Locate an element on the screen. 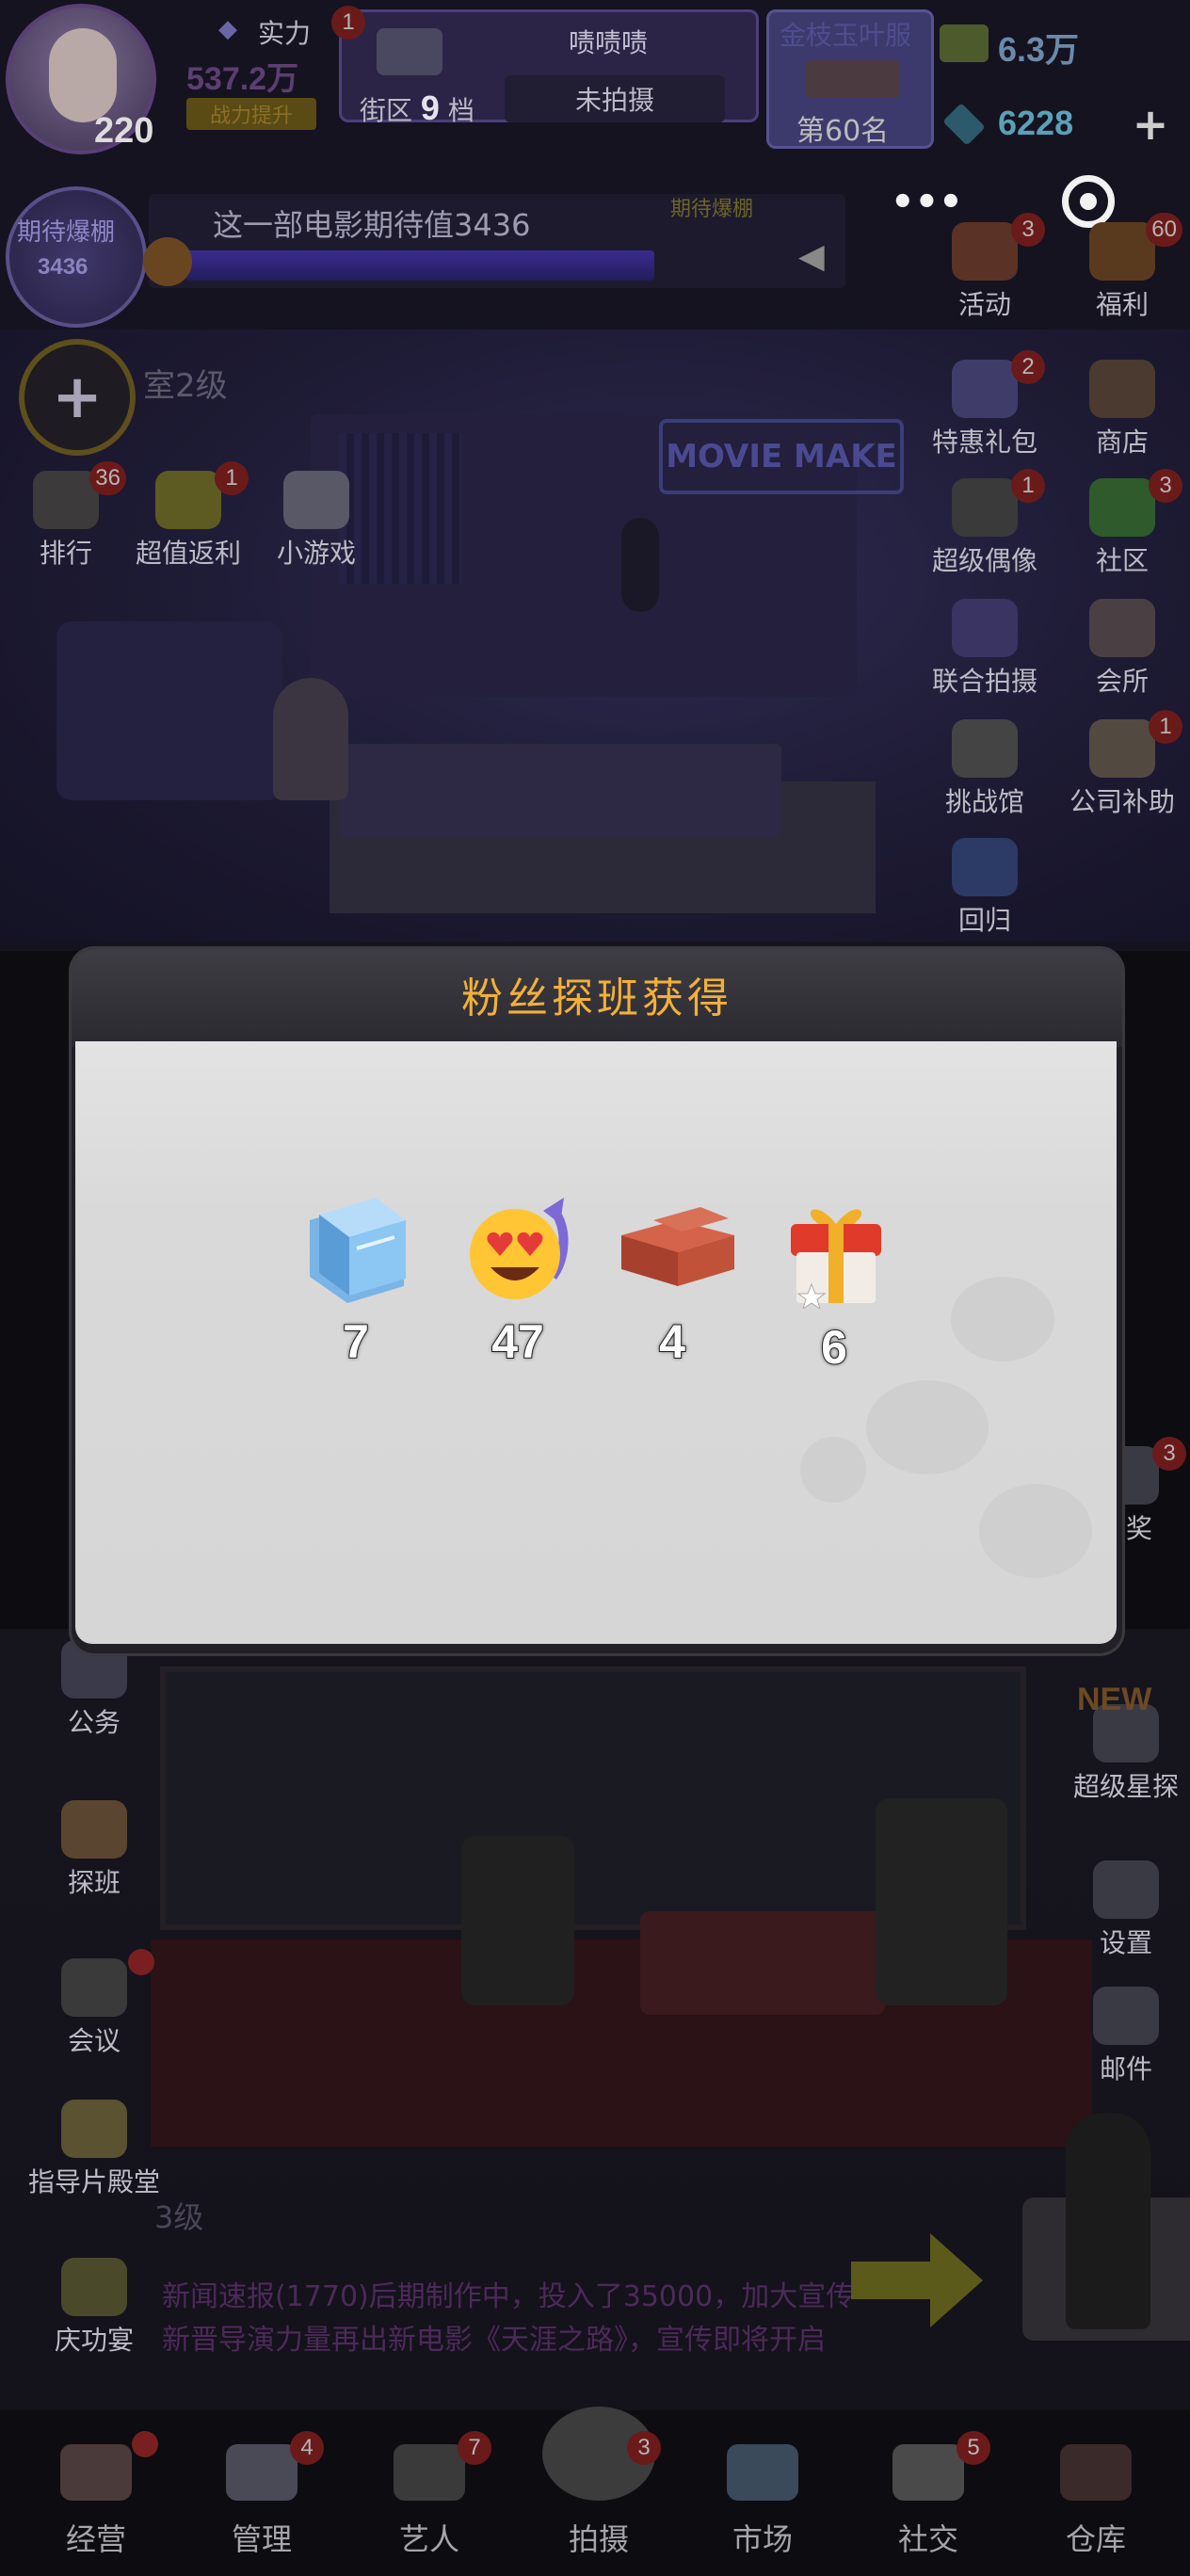 The width and height of the screenshot is (1190, 2576). nav-tab-badge: 5 is located at coordinates (974, 2448).